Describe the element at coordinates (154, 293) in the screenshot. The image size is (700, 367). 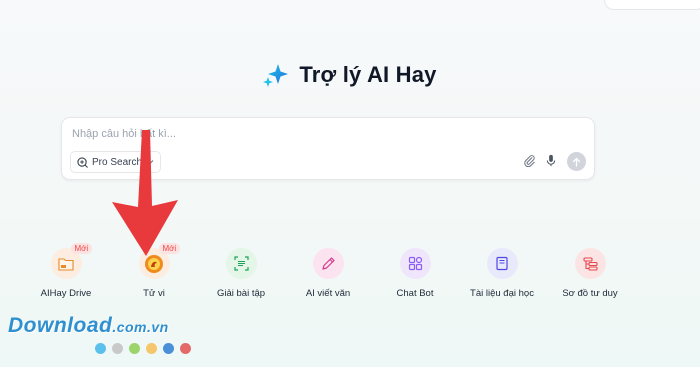
I see `tool-label: Tử vi` at that location.